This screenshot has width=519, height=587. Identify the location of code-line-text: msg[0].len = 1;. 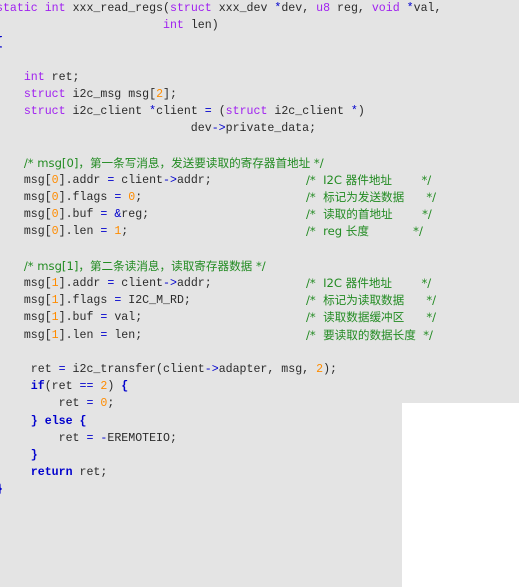
(64, 231).